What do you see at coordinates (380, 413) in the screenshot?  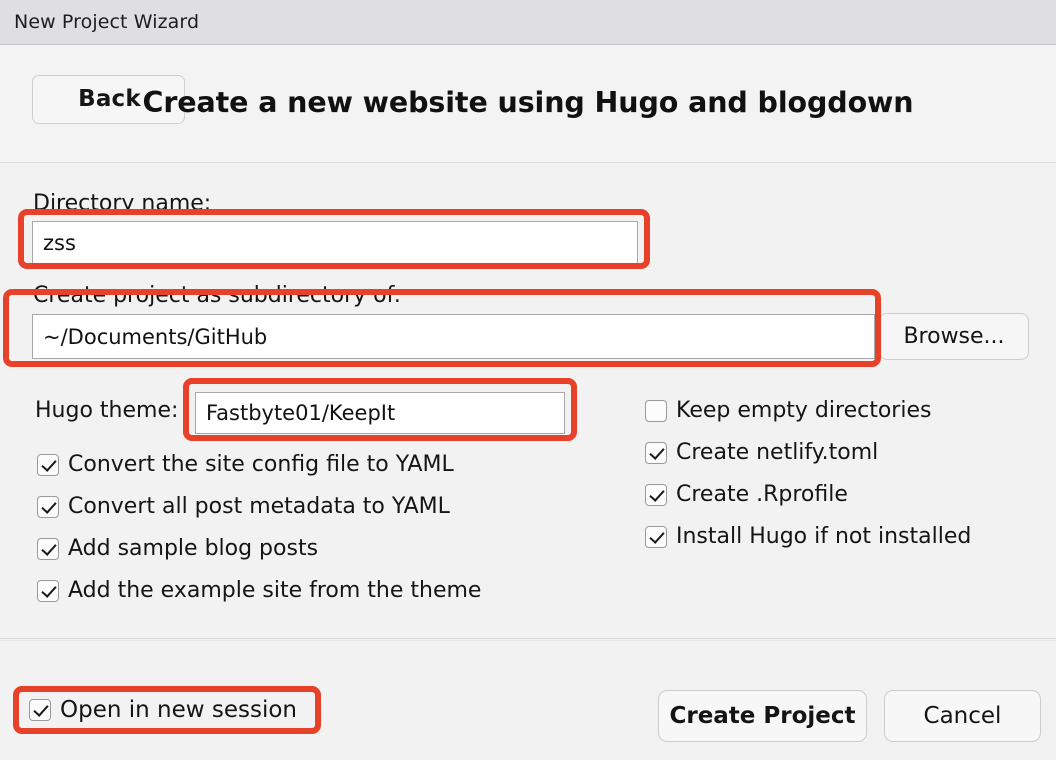 I see `hugo-theme-input` at bounding box center [380, 413].